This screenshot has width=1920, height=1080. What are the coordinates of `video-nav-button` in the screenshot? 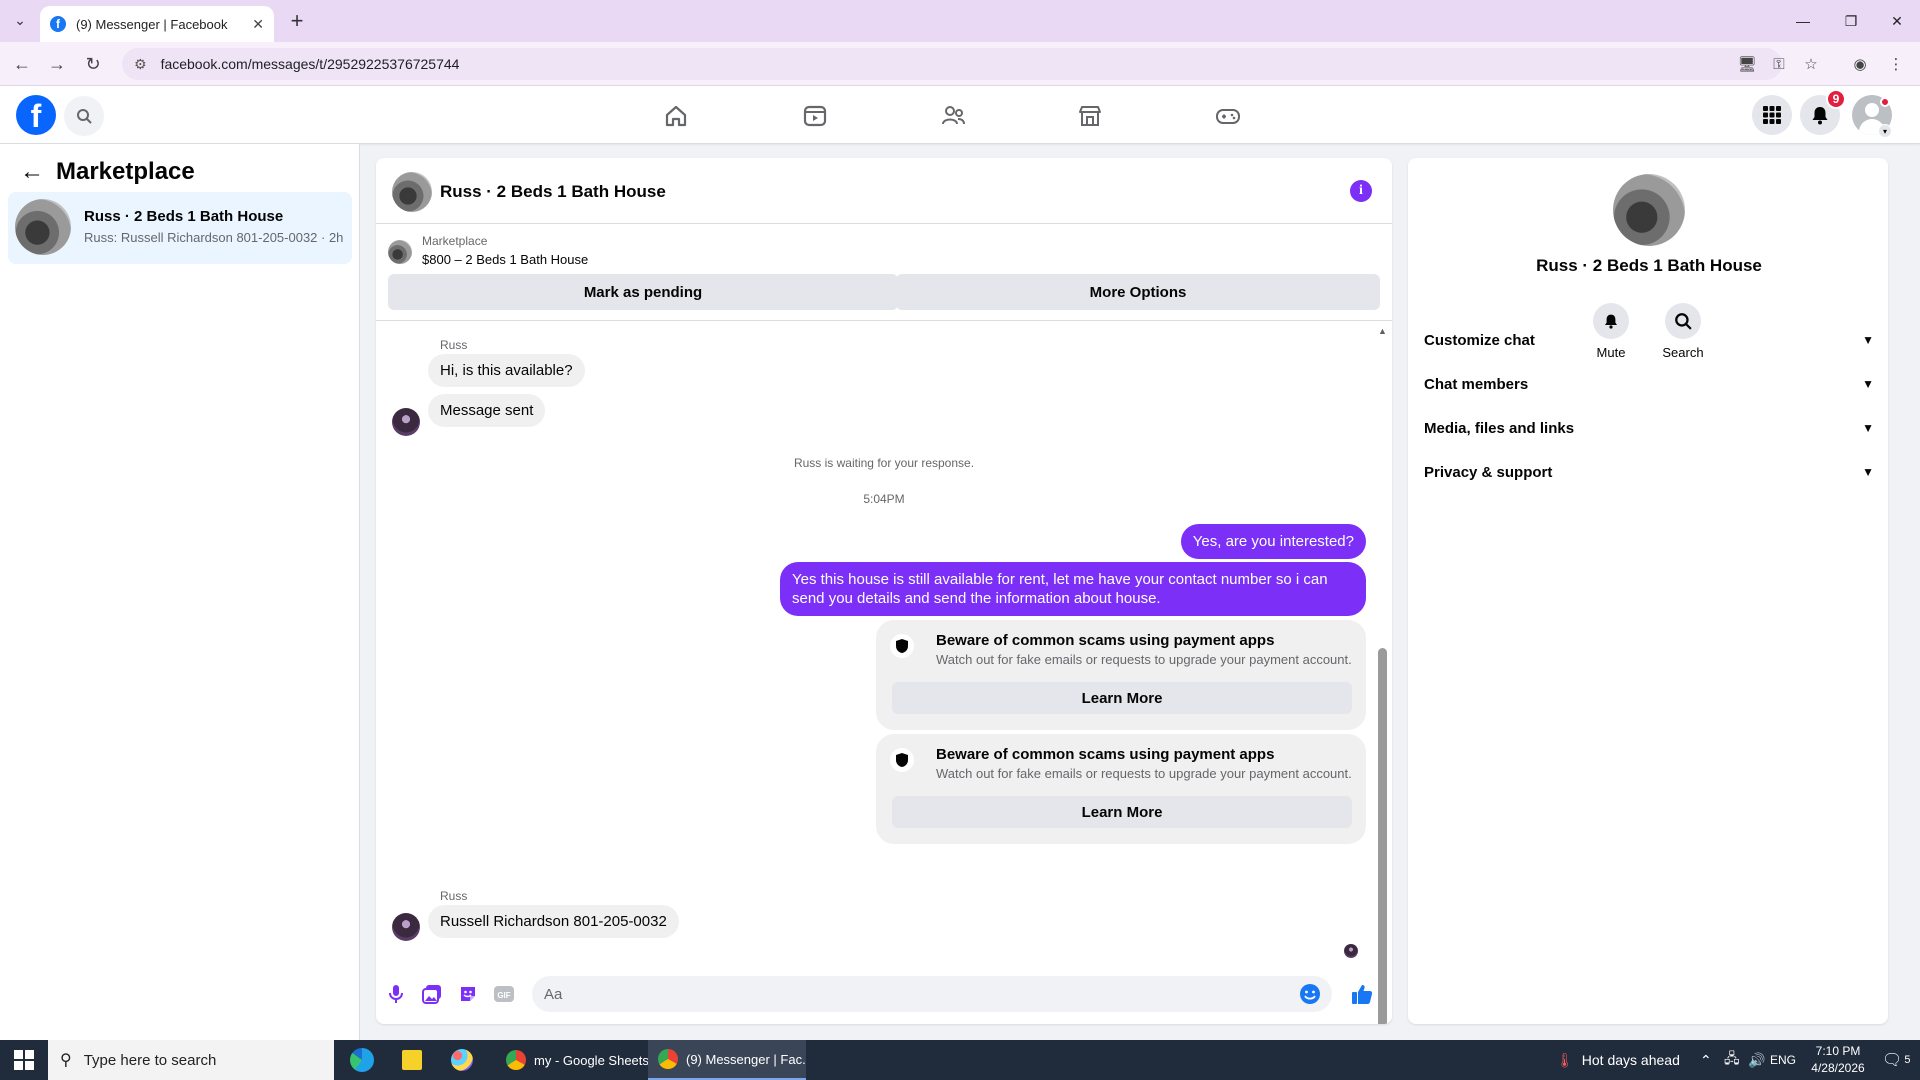 It's located at (815, 116).